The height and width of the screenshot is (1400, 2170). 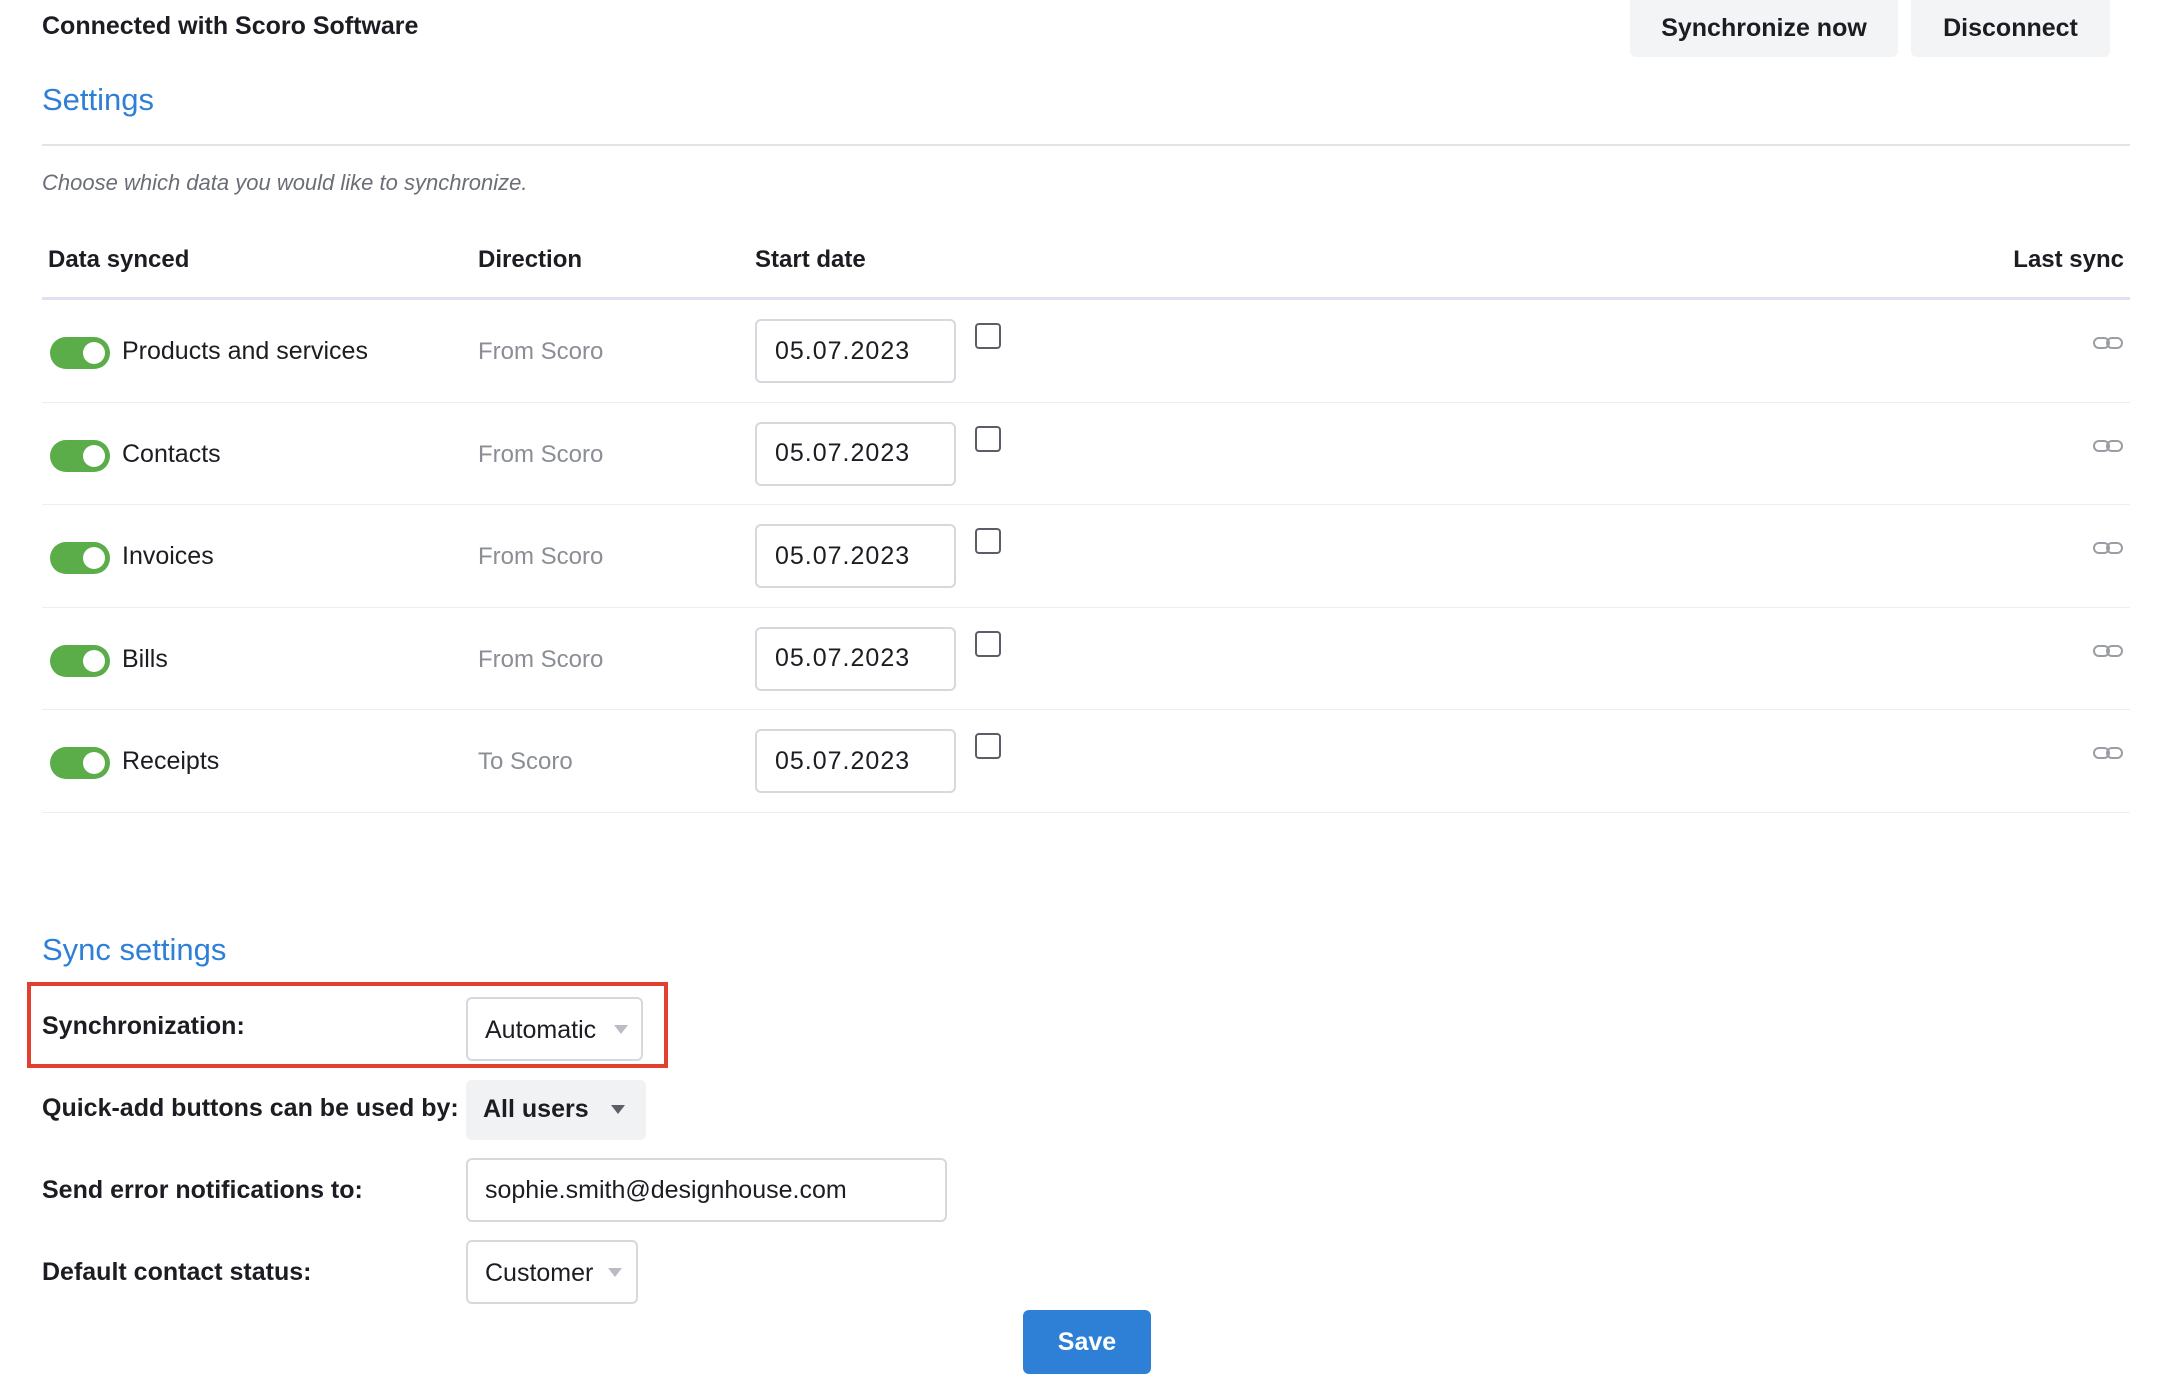 I want to click on row-label: Contacts, so click(x=171, y=453).